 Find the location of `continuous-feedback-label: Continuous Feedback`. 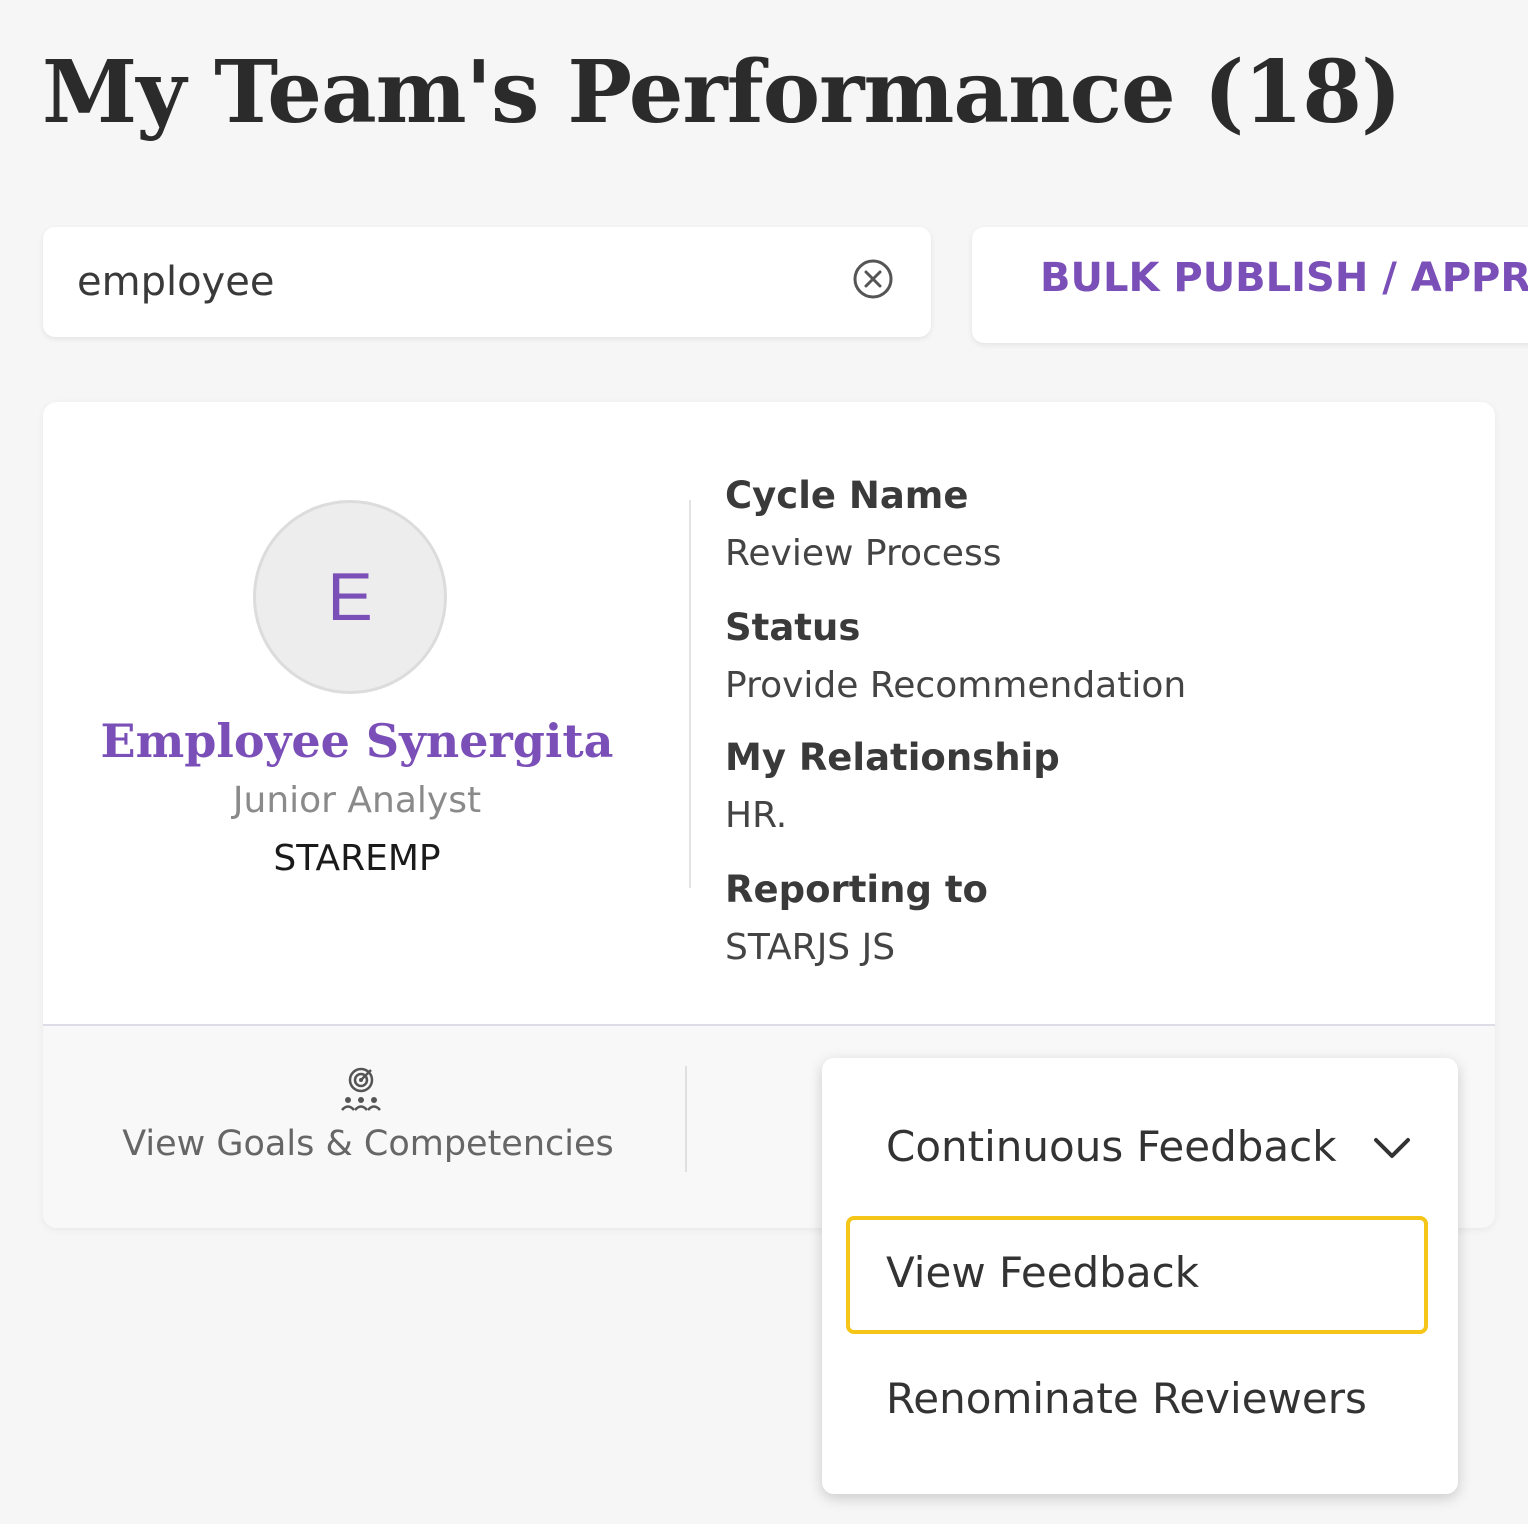

continuous-feedback-label: Continuous Feedback is located at coordinates (1111, 1146).